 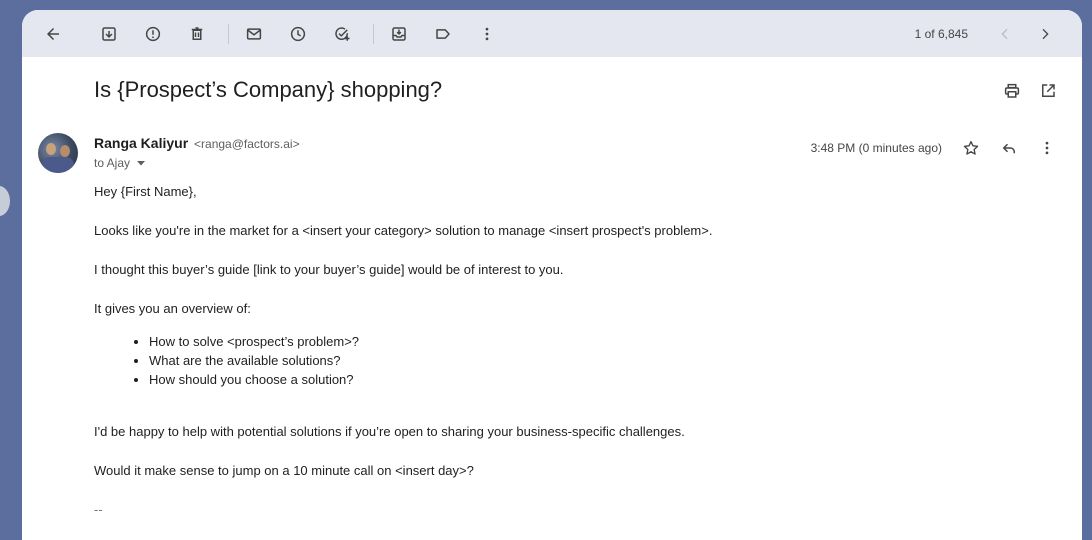 I want to click on snooze-icon, so click(x=298, y=33).